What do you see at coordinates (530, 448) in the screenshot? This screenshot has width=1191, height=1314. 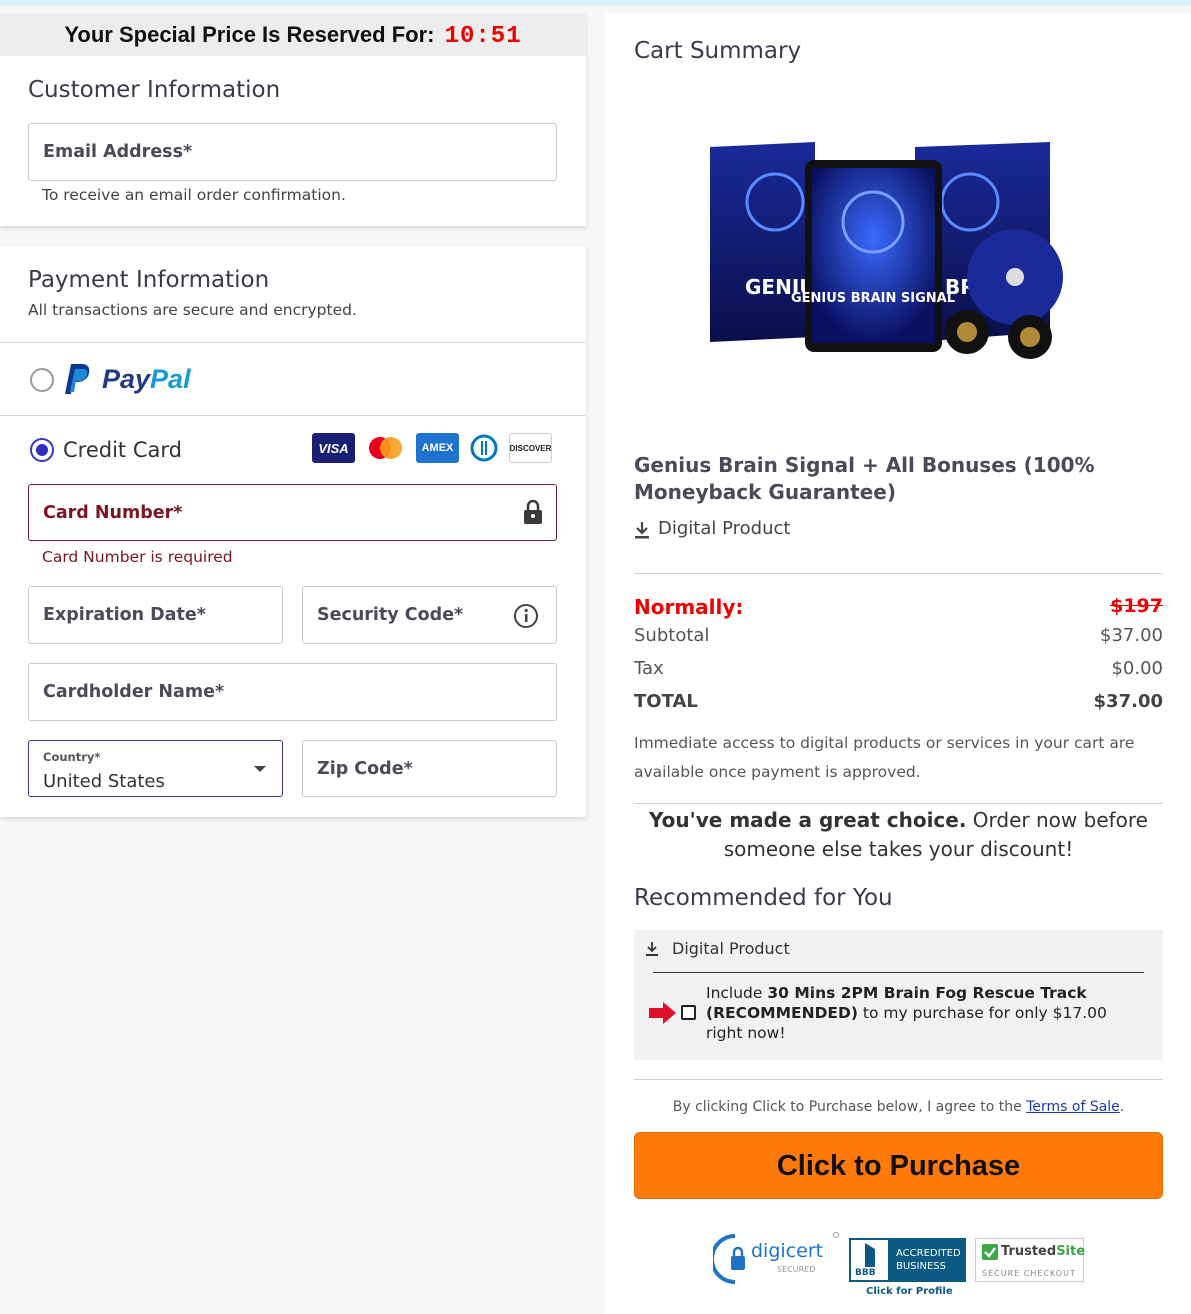 I see `discover-icon: DISCOVER` at bounding box center [530, 448].